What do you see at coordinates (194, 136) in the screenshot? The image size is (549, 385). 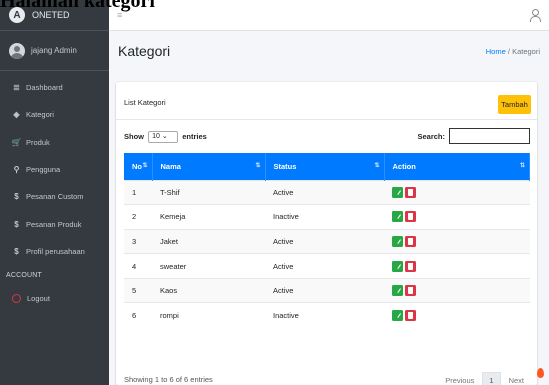 I see `entries-label: entries` at bounding box center [194, 136].